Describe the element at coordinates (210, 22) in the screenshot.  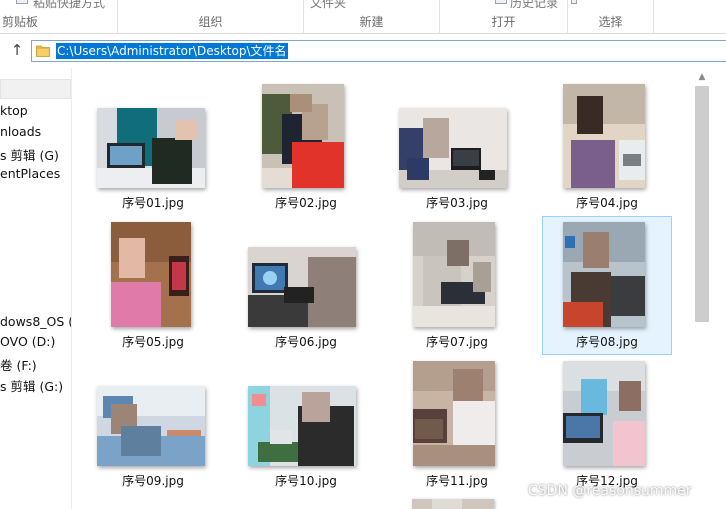
I see `ribbon-group-label: 组织` at that location.